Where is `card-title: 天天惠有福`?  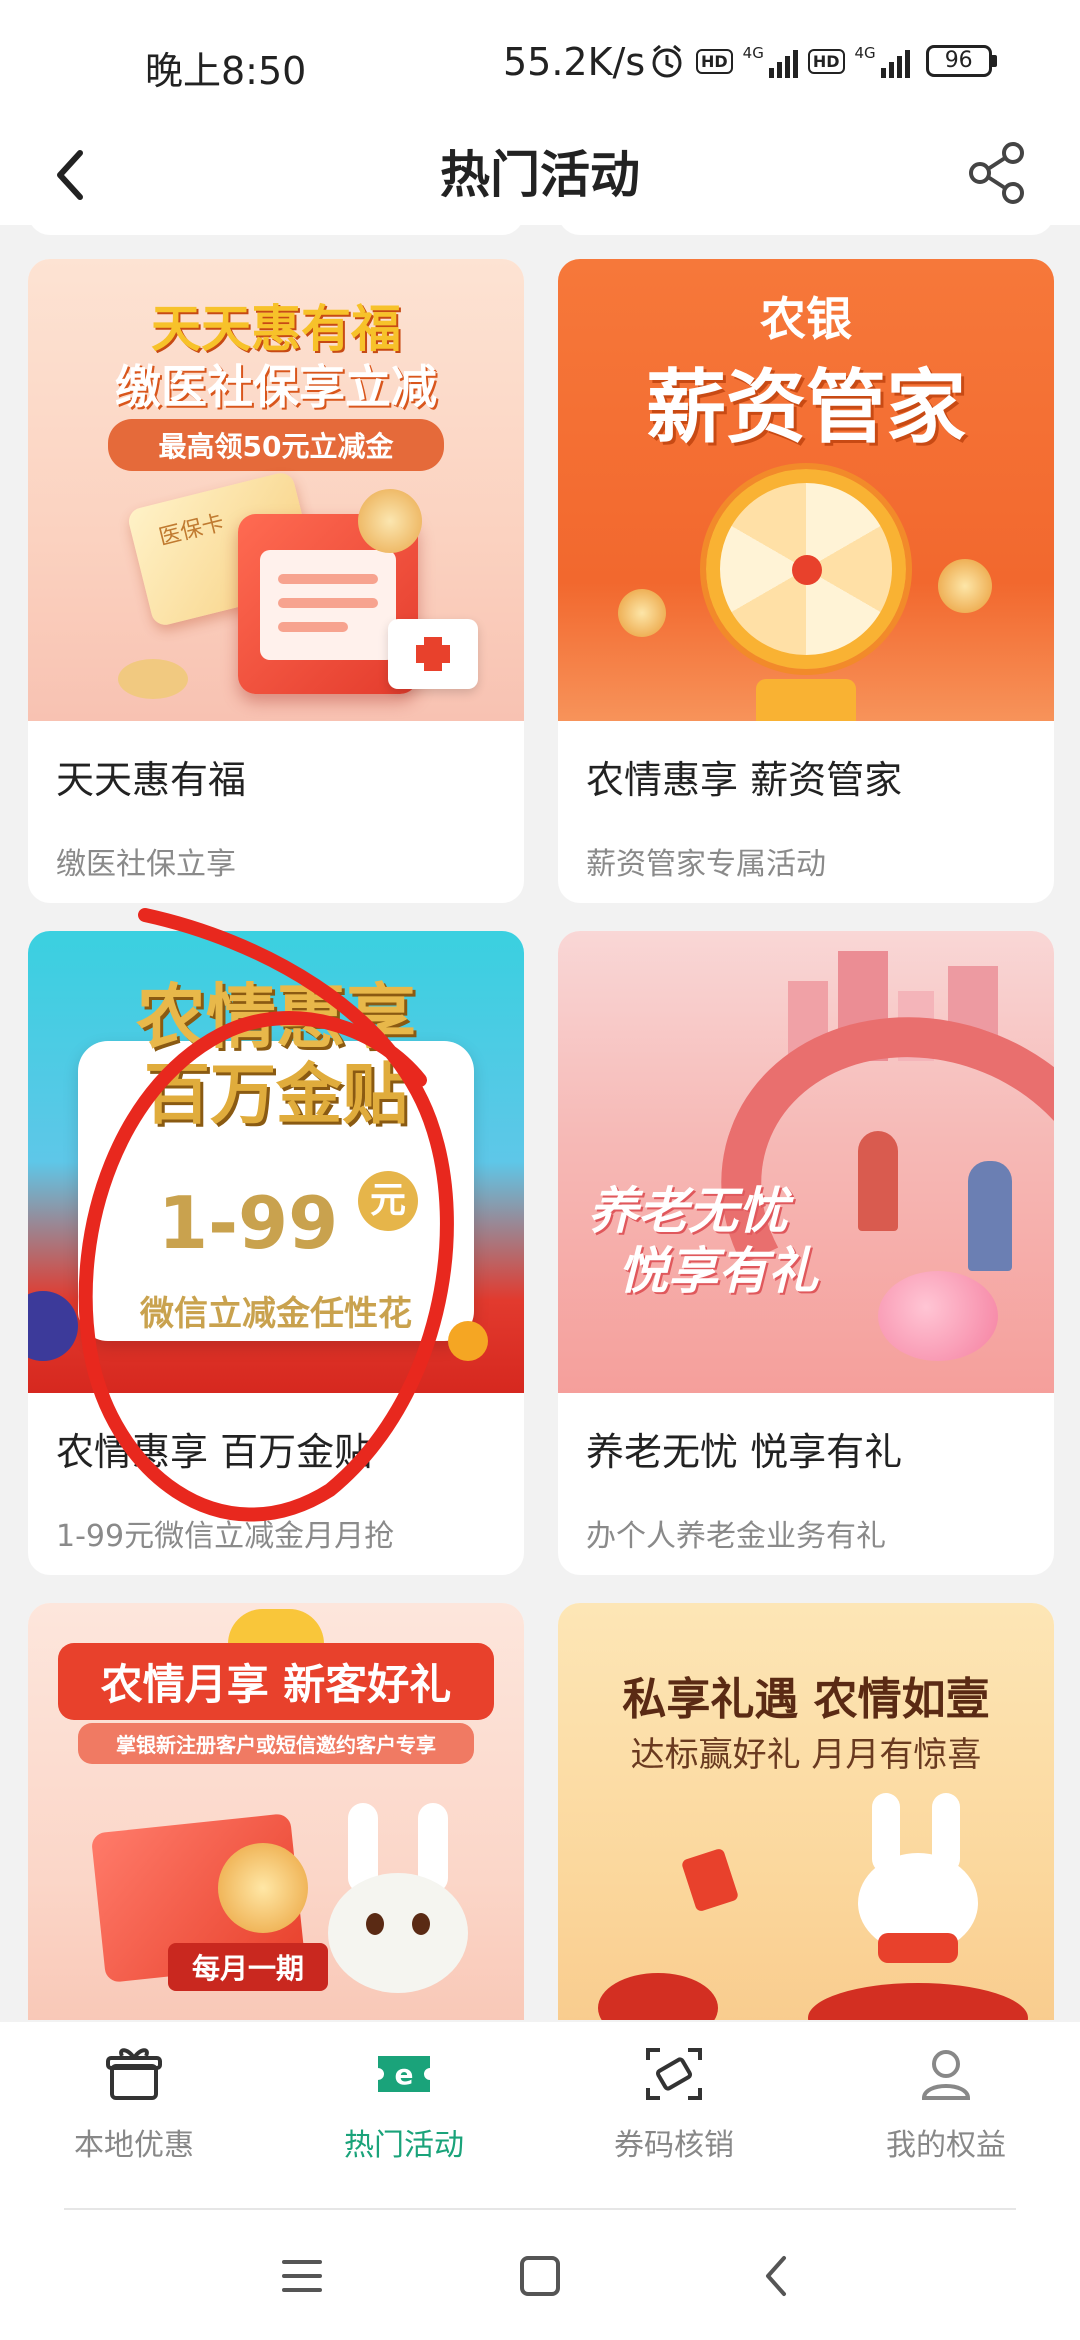
card-title: 天天惠有福 is located at coordinates (151, 780).